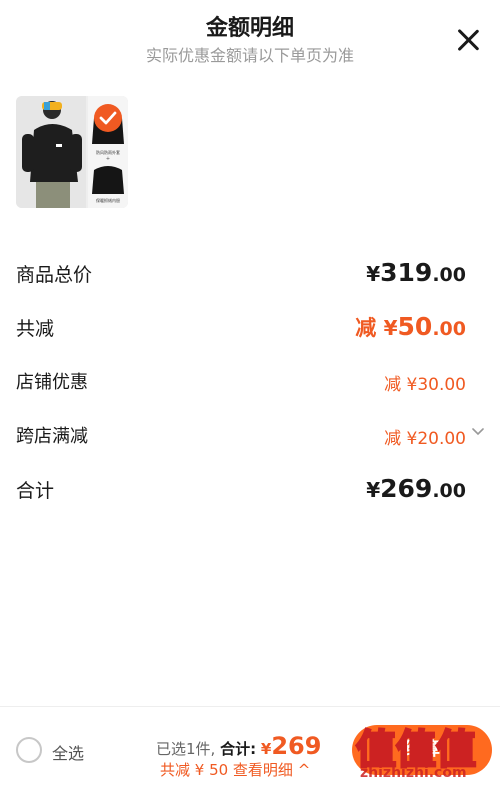 The width and height of the screenshot is (500, 787). I want to click on chevron-down-icon, so click(478, 432).